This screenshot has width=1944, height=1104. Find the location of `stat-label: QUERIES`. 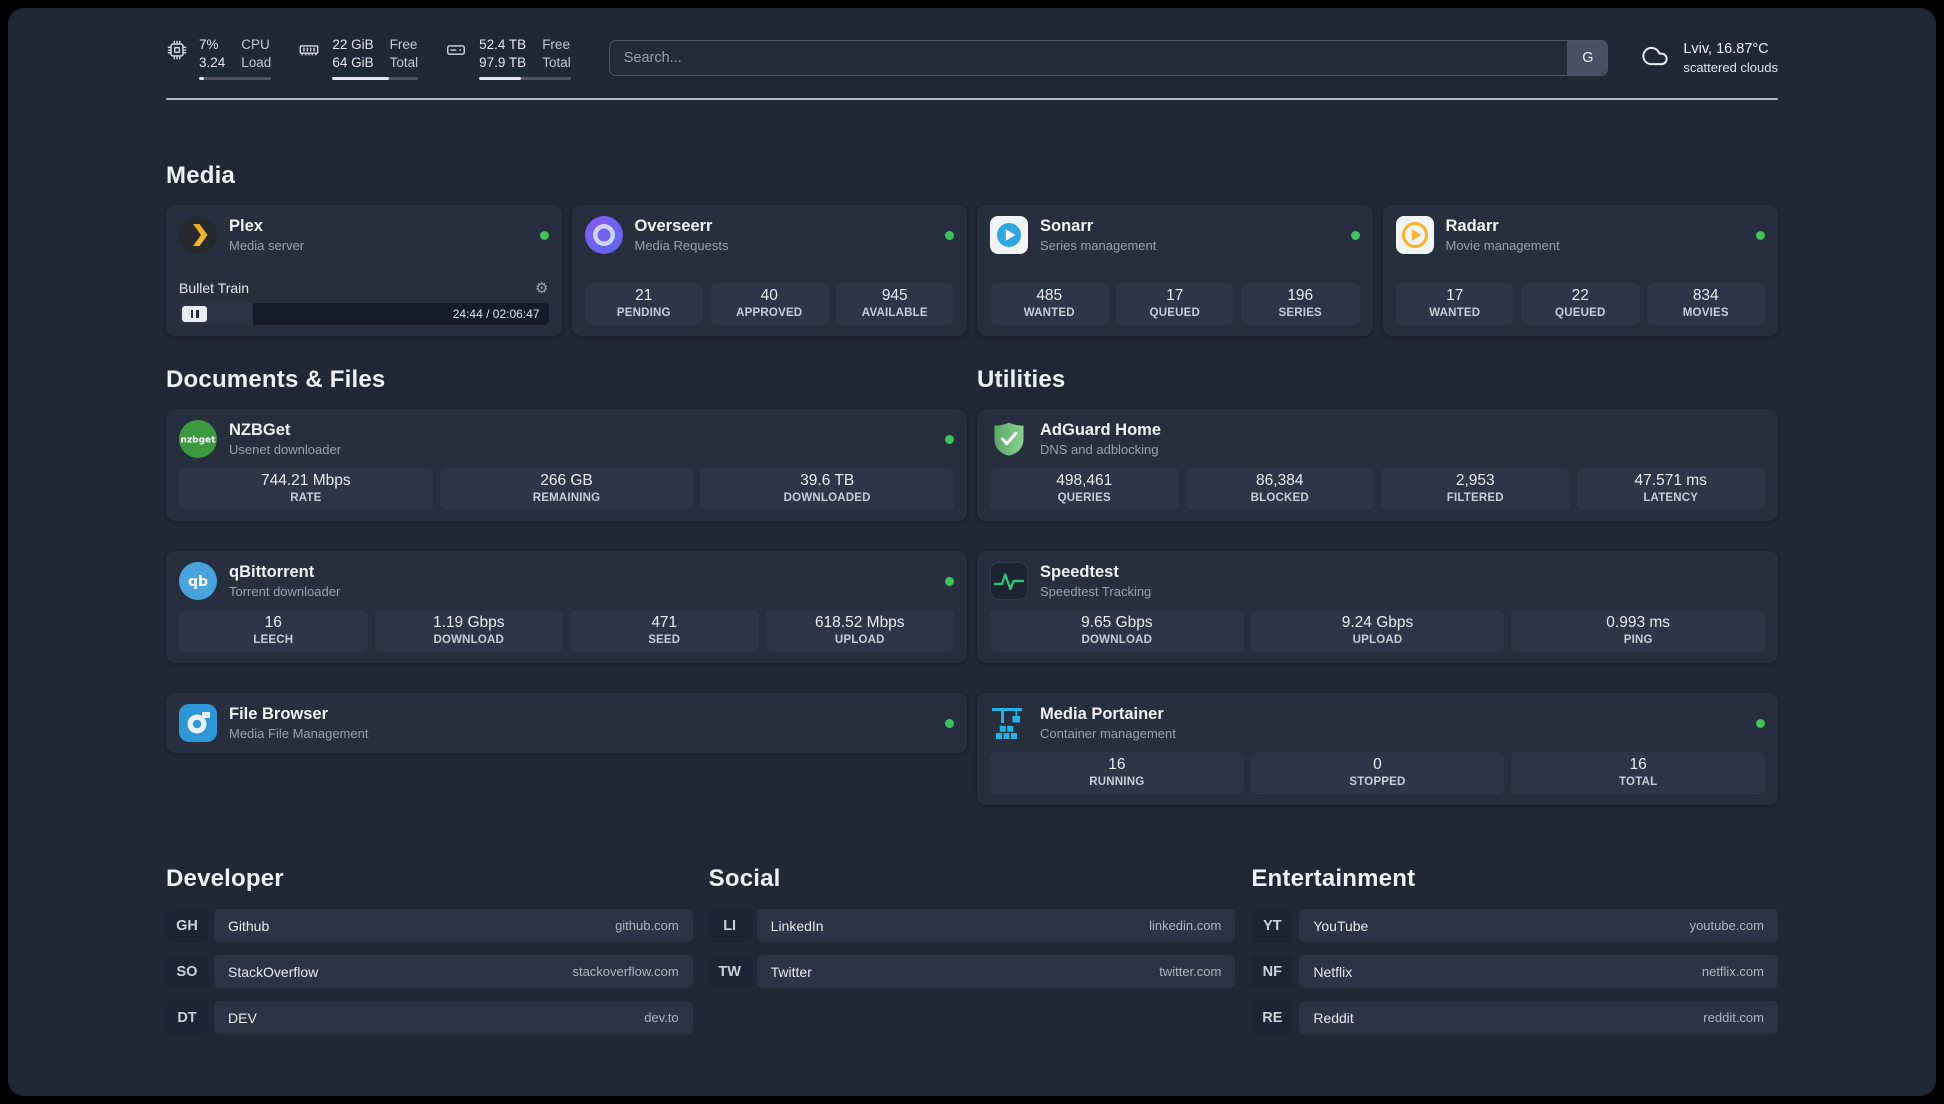

stat-label: QUERIES is located at coordinates (1084, 498).